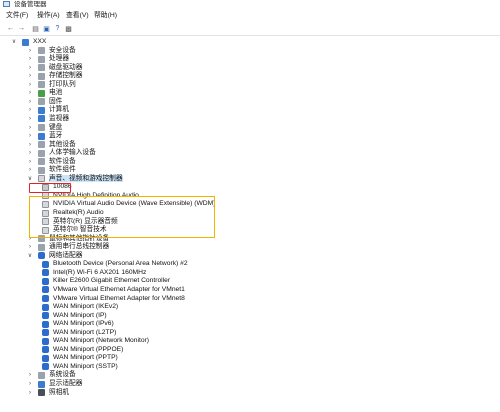  What do you see at coordinates (21, 28) in the screenshot?
I see `forward-icon: →` at bounding box center [21, 28].